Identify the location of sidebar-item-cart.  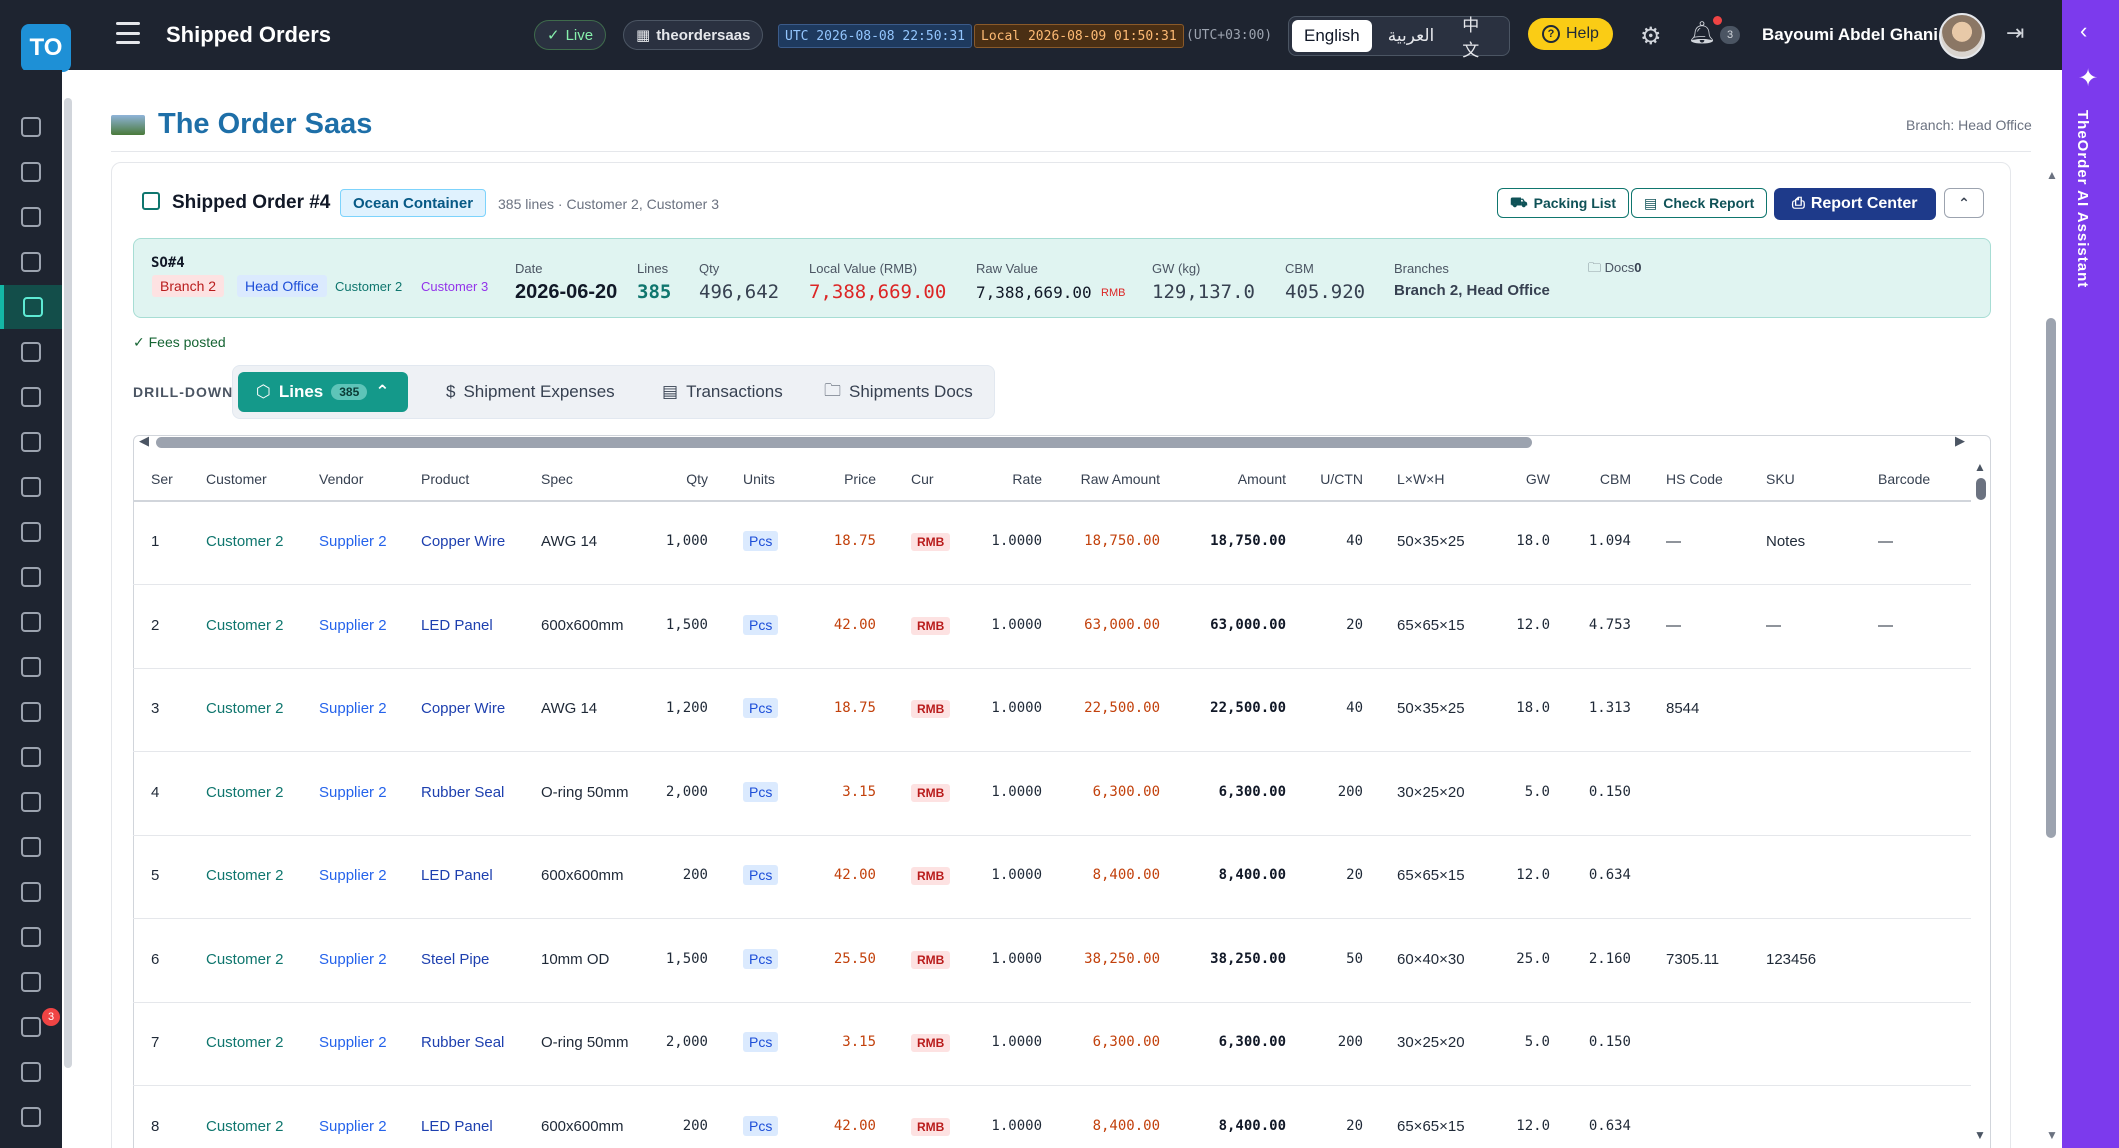
(31, 217).